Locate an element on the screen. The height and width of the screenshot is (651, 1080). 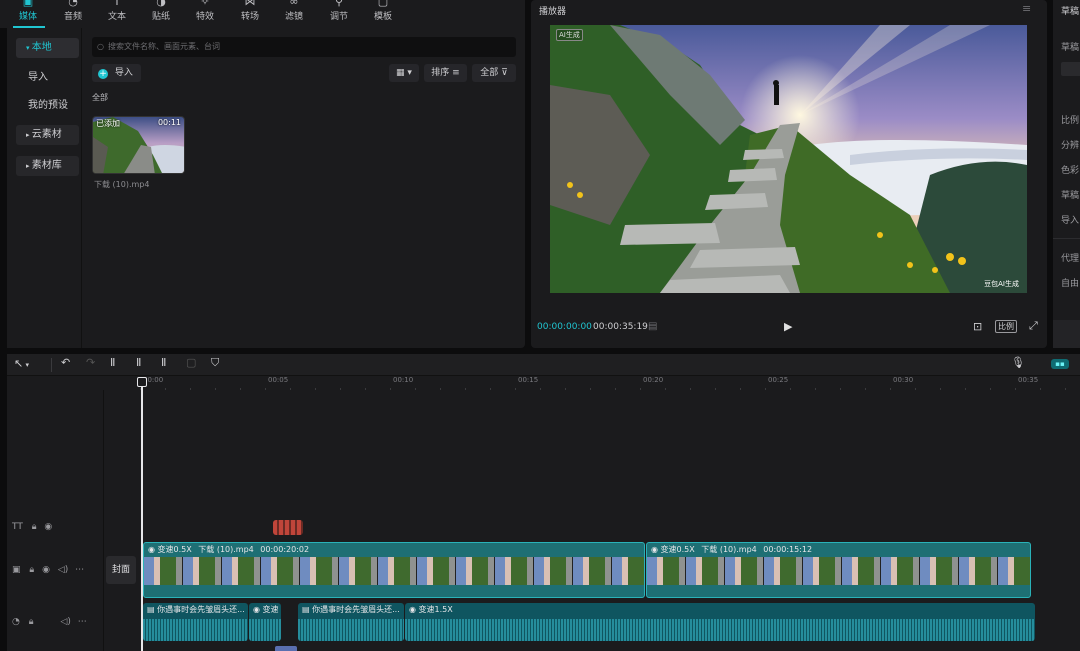
video-clip: ◉ 变速0.5X 下载 (10).mp4 00:00:20:02 is located at coordinates (394, 570).